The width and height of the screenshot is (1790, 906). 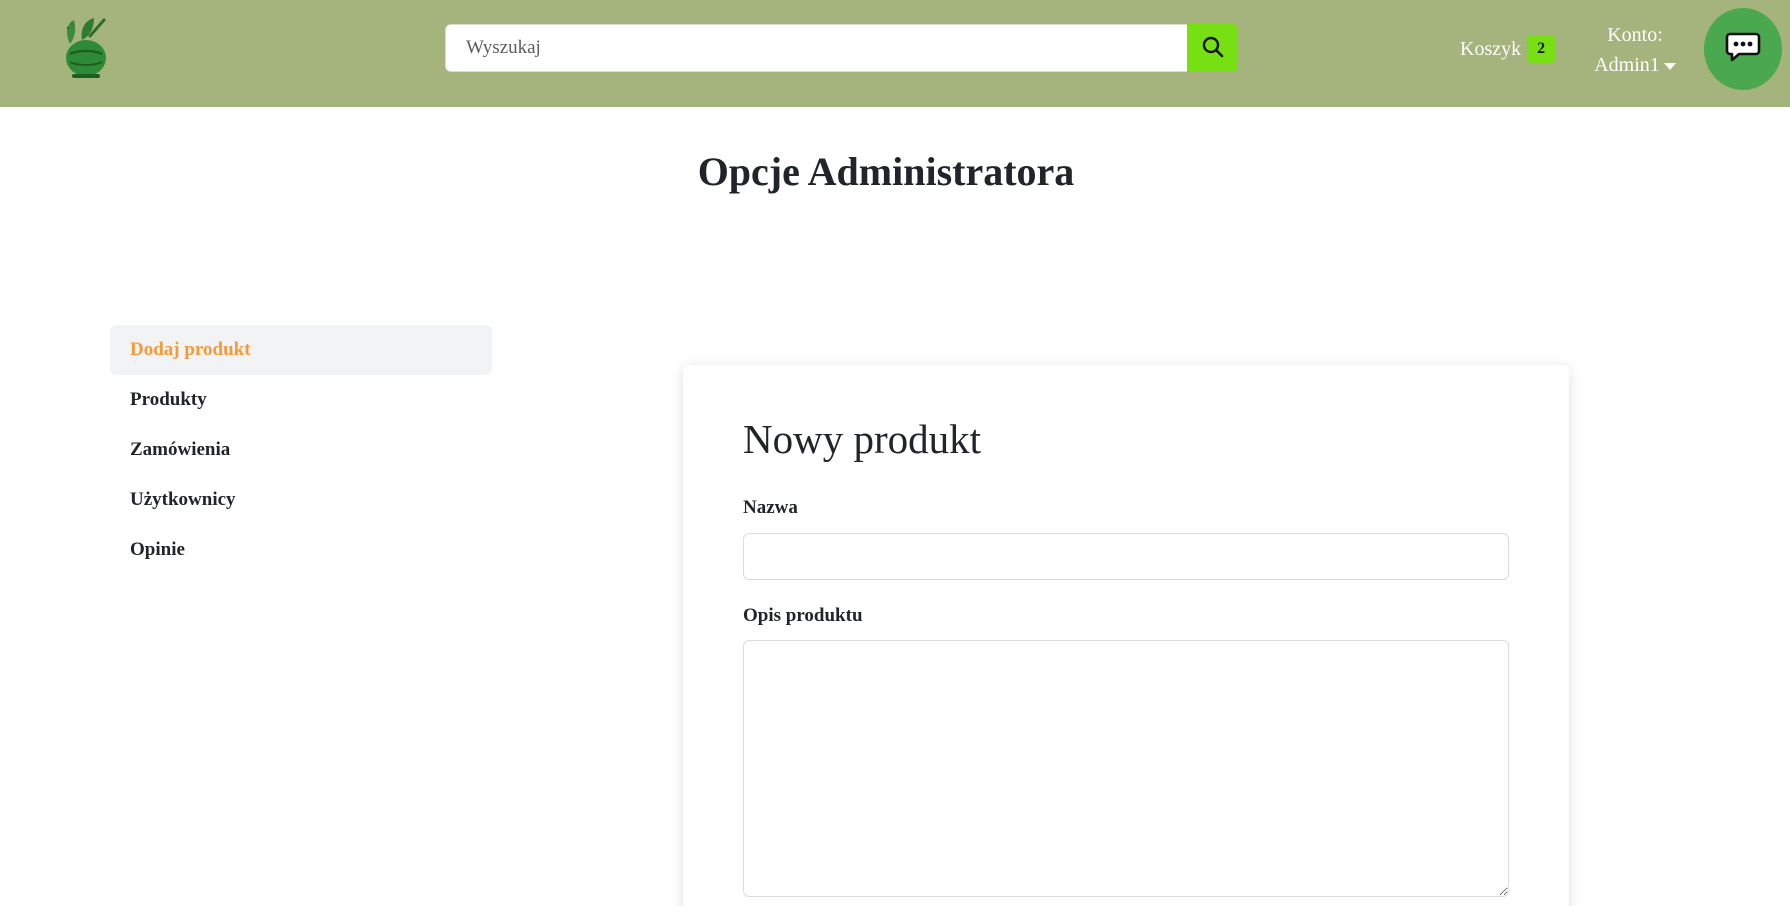 What do you see at coordinates (1669, 66) in the screenshot?
I see `caret-down-icon` at bounding box center [1669, 66].